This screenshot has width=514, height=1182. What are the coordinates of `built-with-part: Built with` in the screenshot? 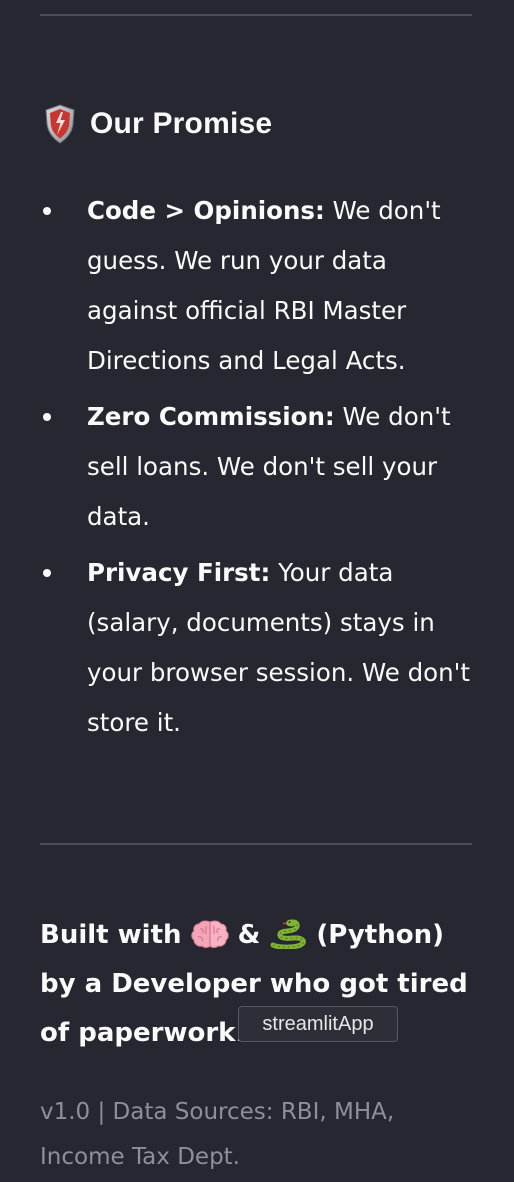 It's located at (115, 935).